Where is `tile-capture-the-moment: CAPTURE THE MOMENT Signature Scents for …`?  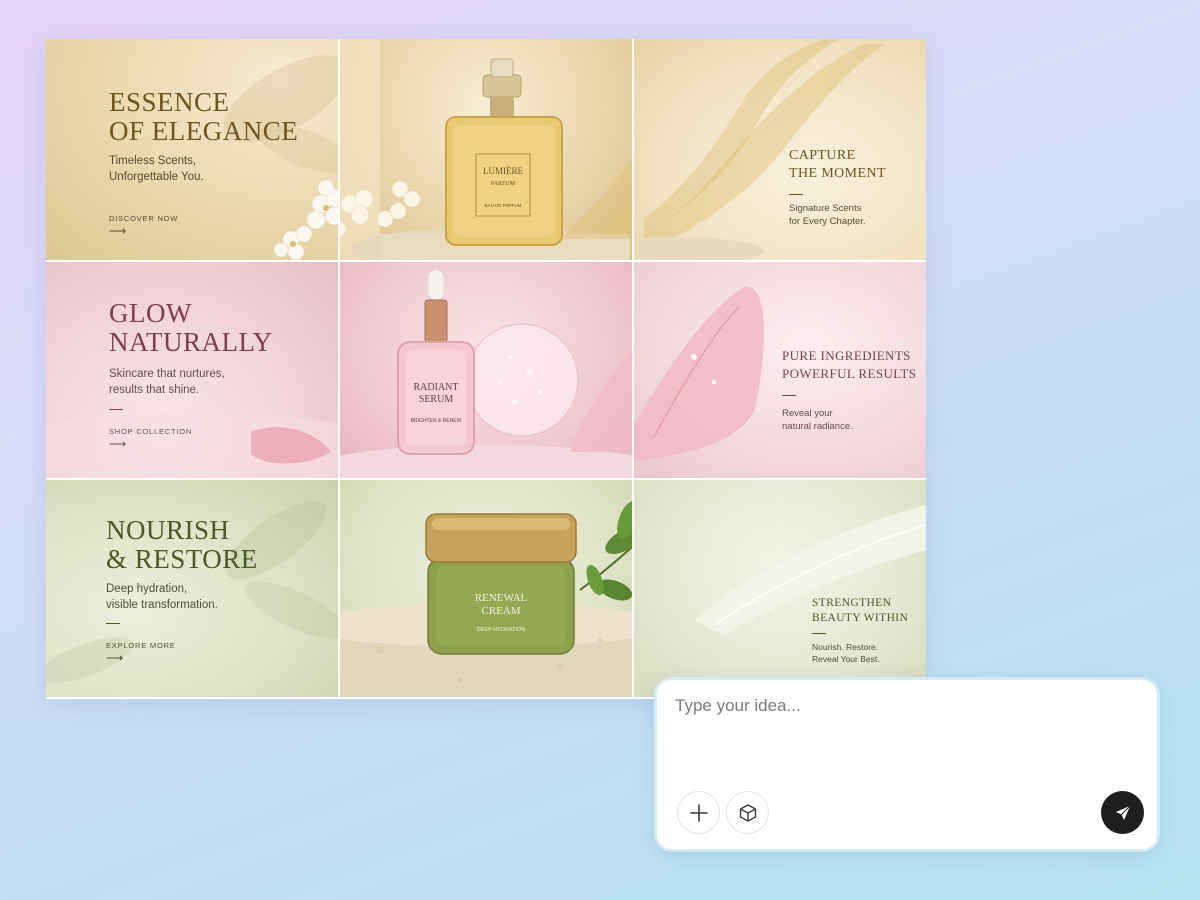 tile-capture-the-moment: CAPTURE THE MOMENT Signature Scents for … is located at coordinates (780, 149).